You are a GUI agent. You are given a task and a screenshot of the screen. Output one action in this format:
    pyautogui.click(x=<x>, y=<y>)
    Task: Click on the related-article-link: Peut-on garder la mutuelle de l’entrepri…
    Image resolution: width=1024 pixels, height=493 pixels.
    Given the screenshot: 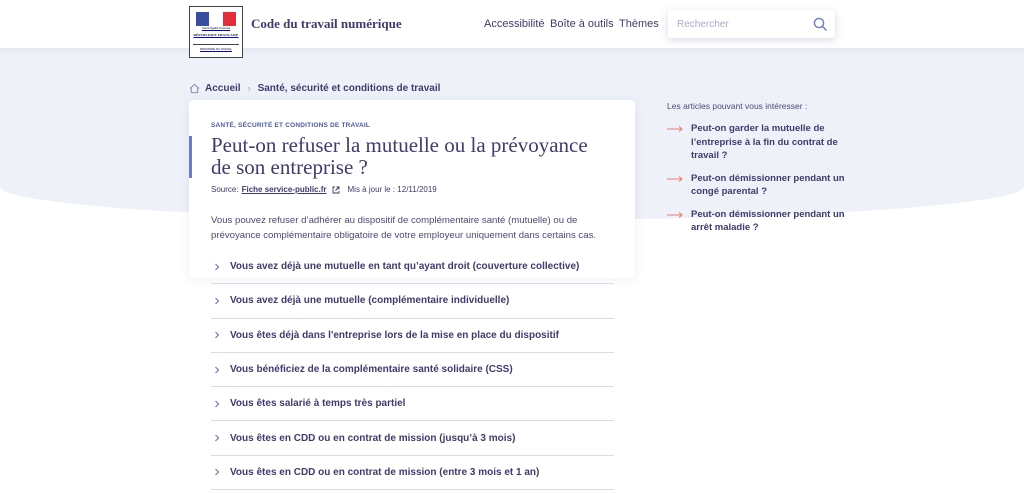 What is the action you would take?
    pyautogui.click(x=769, y=142)
    